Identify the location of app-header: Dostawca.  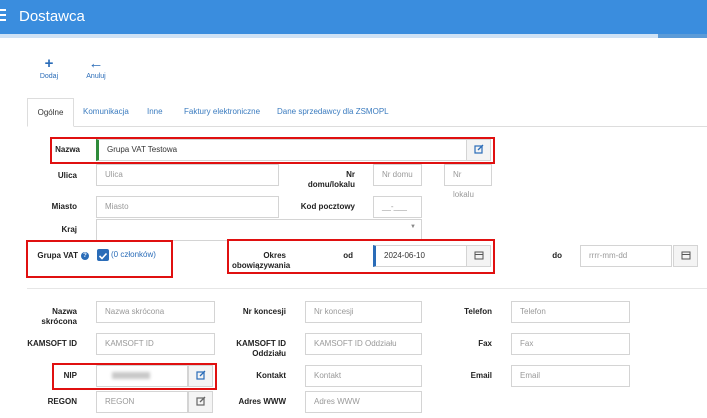
(353, 17).